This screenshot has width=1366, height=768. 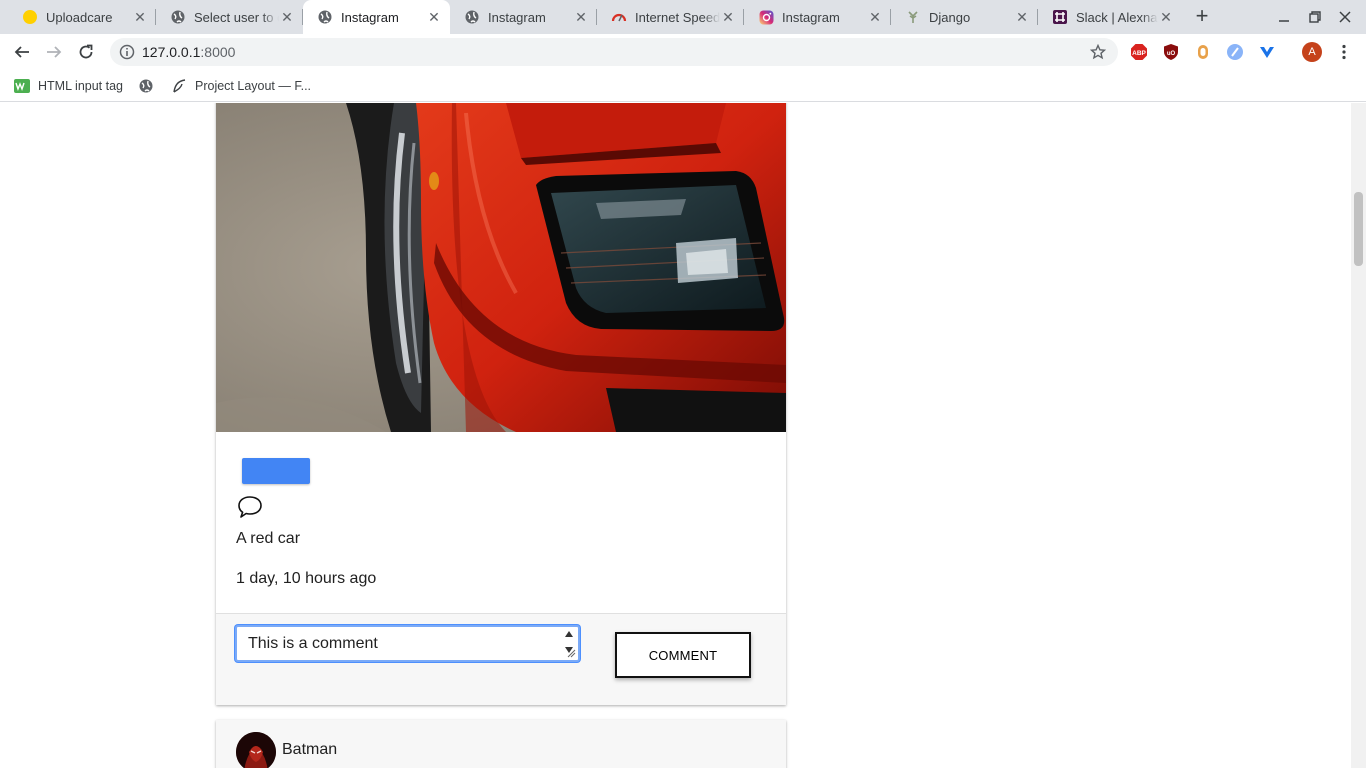 I want to click on tab-select-user: Select user to change ✕, so click(x=229, y=17).